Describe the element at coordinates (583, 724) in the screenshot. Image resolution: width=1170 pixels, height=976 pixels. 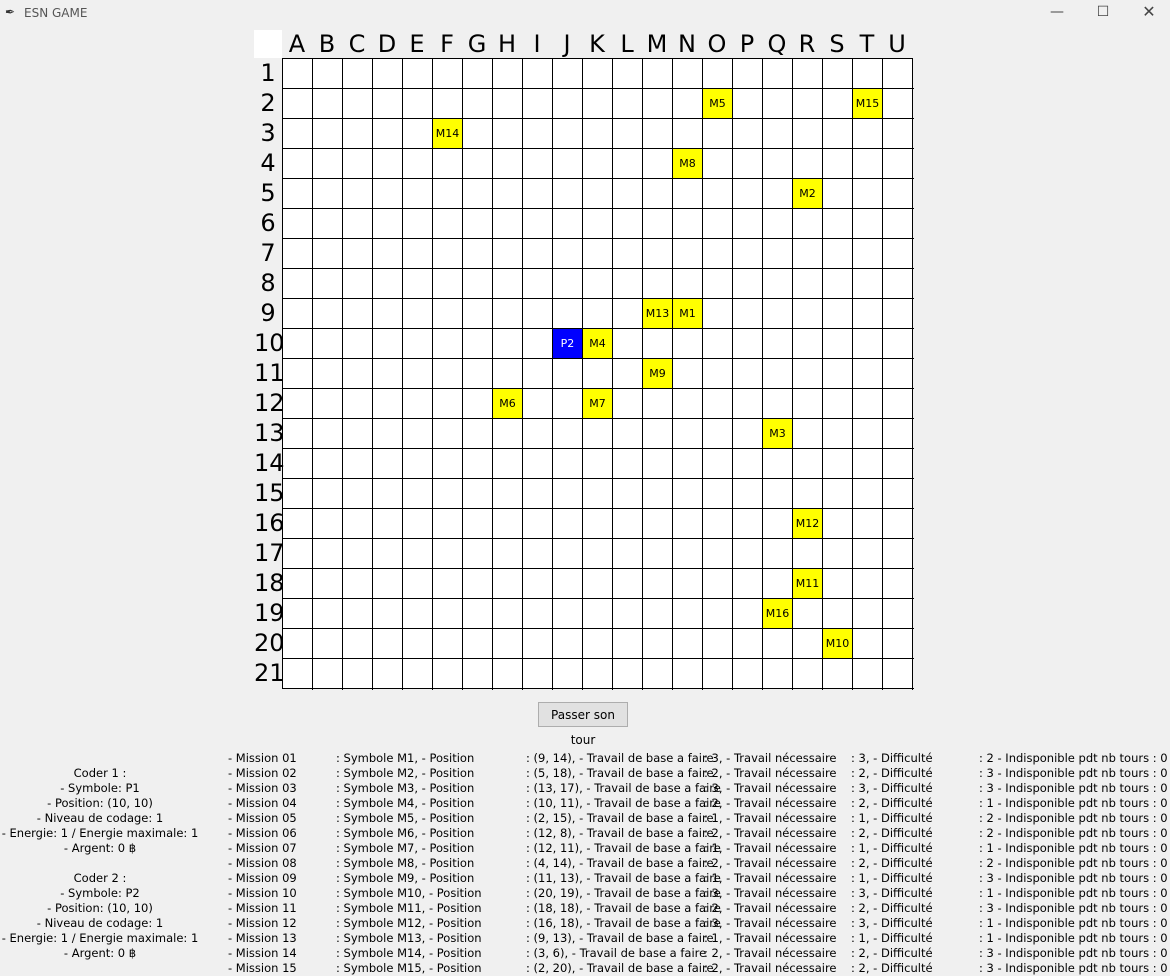
I see `pass-turn-button: Passer son tour` at that location.